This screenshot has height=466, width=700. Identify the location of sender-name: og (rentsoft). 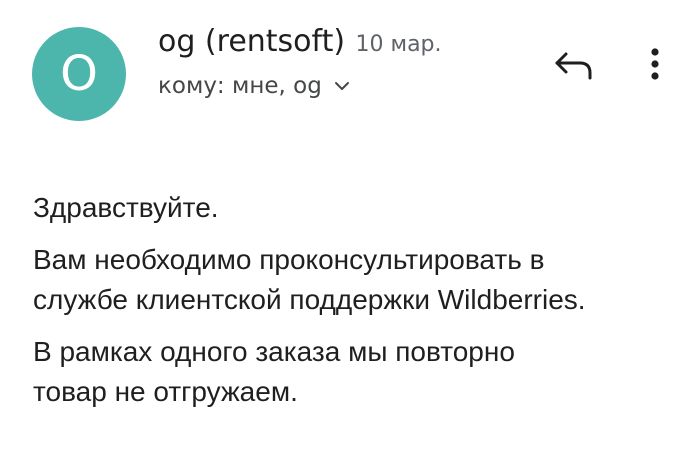
(251, 41).